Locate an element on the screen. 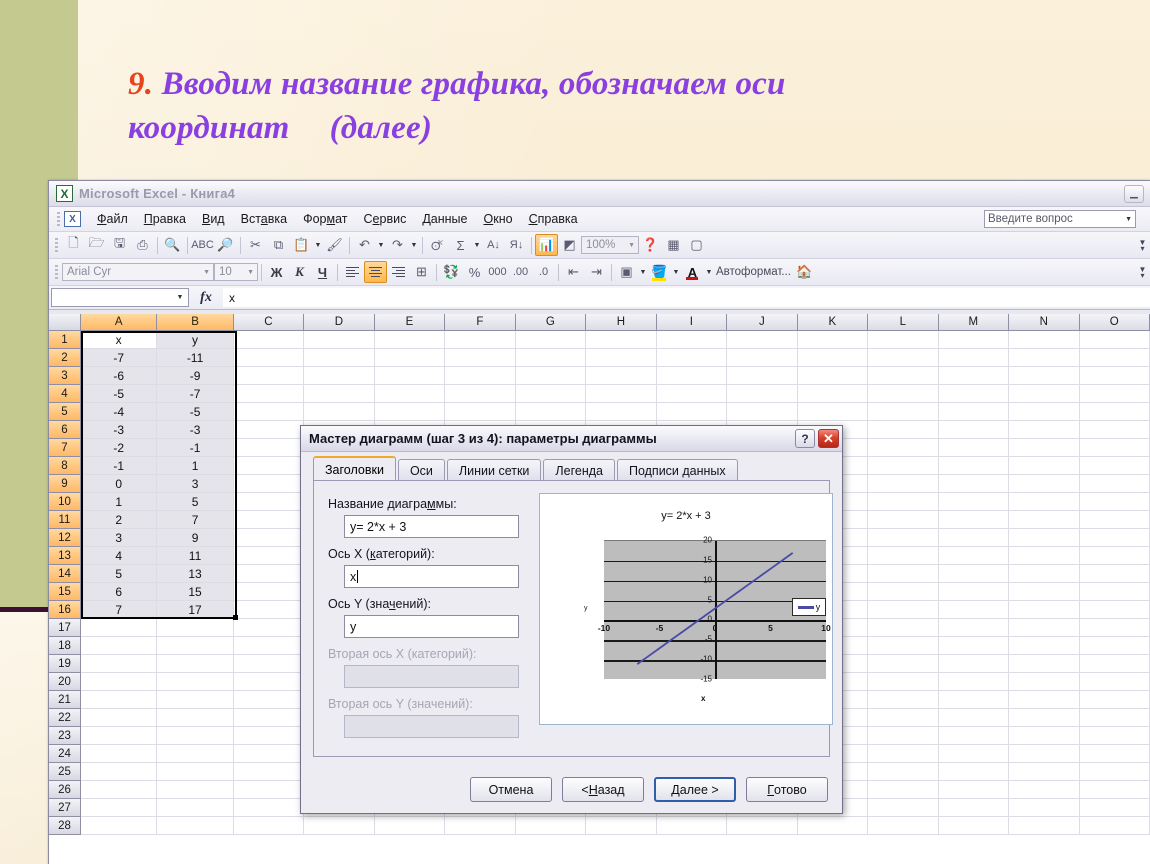 The width and height of the screenshot is (1150, 864). cell-N7 is located at coordinates (1044, 448).